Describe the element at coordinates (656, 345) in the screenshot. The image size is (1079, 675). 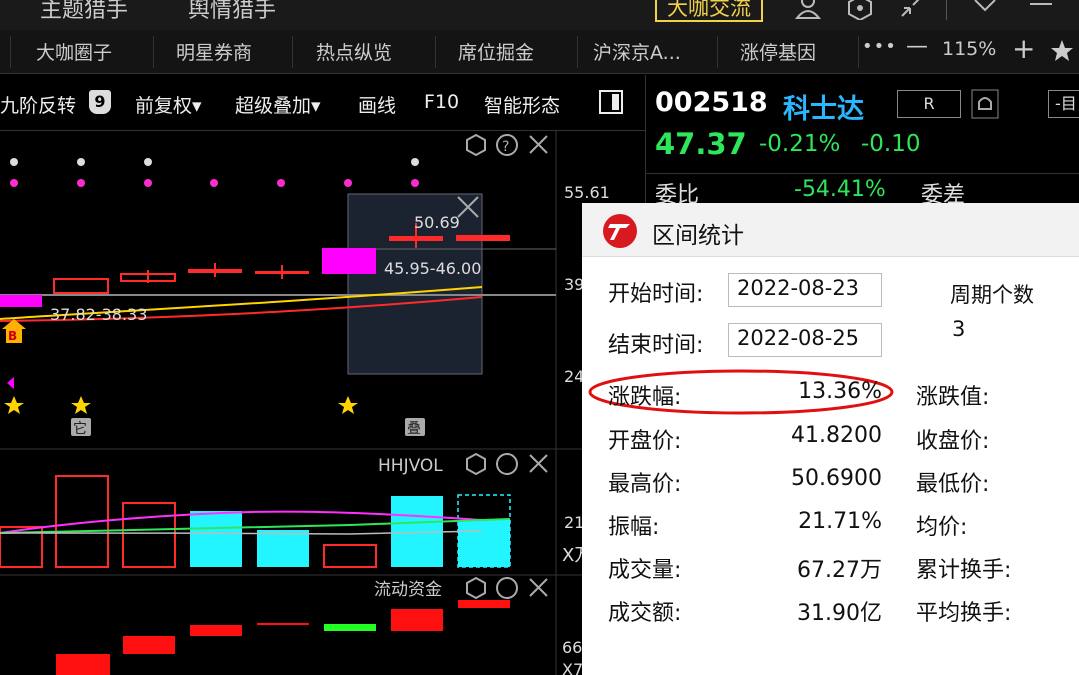
I see `end-time-label: 结束时间:` at that location.